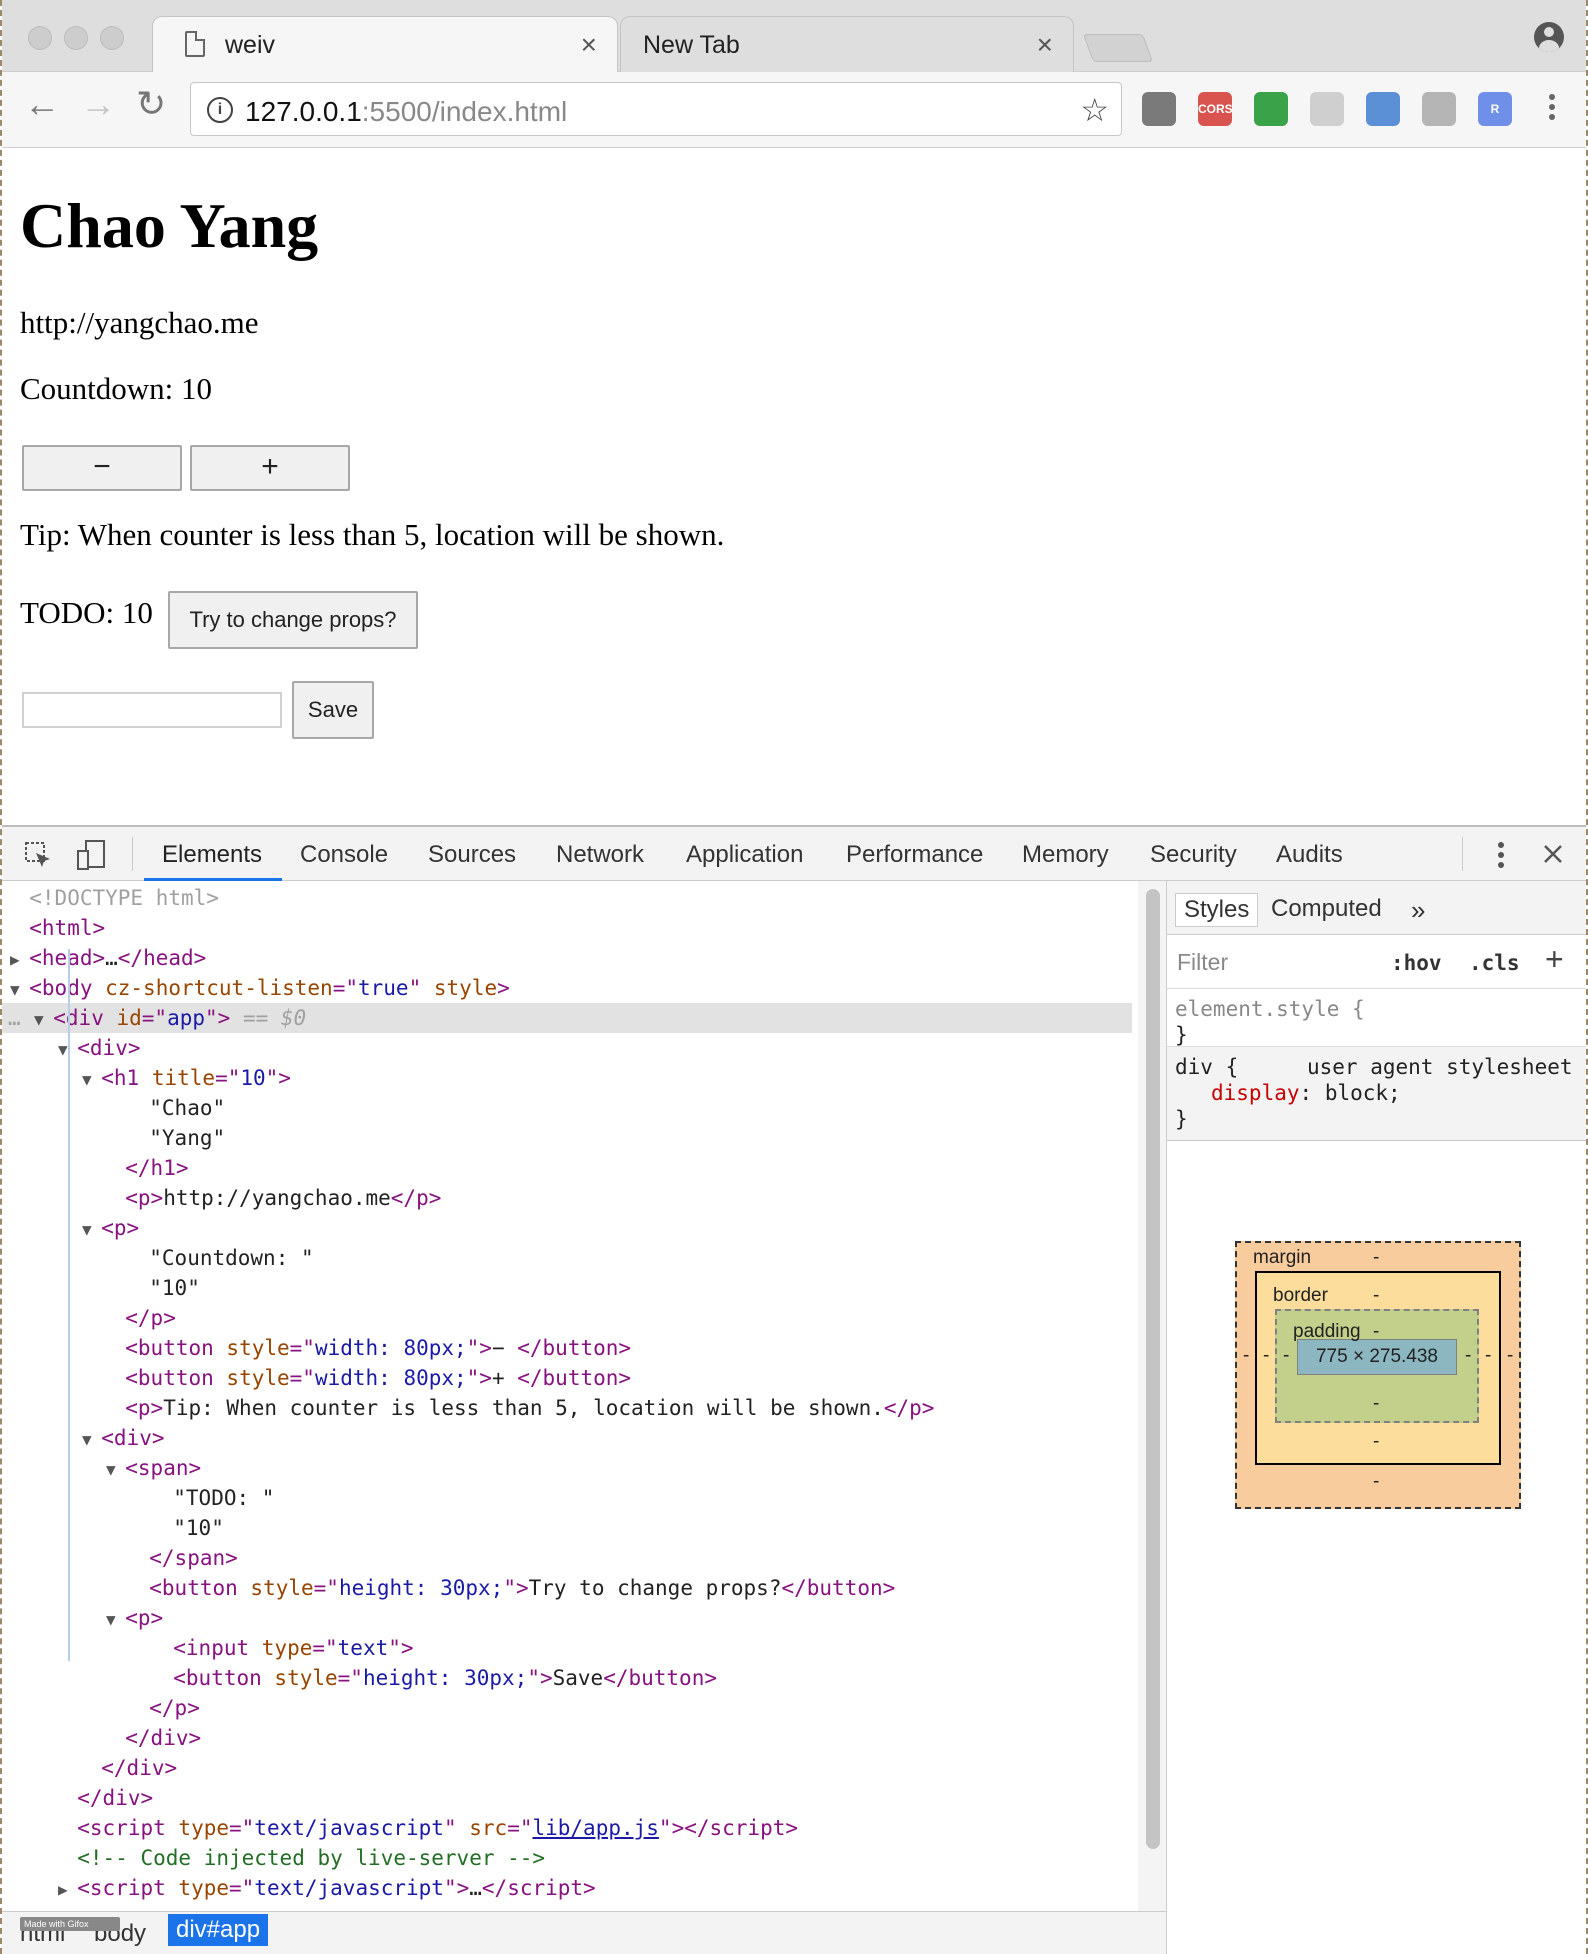  I want to click on tab-styles: Styles, so click(1217, 910).